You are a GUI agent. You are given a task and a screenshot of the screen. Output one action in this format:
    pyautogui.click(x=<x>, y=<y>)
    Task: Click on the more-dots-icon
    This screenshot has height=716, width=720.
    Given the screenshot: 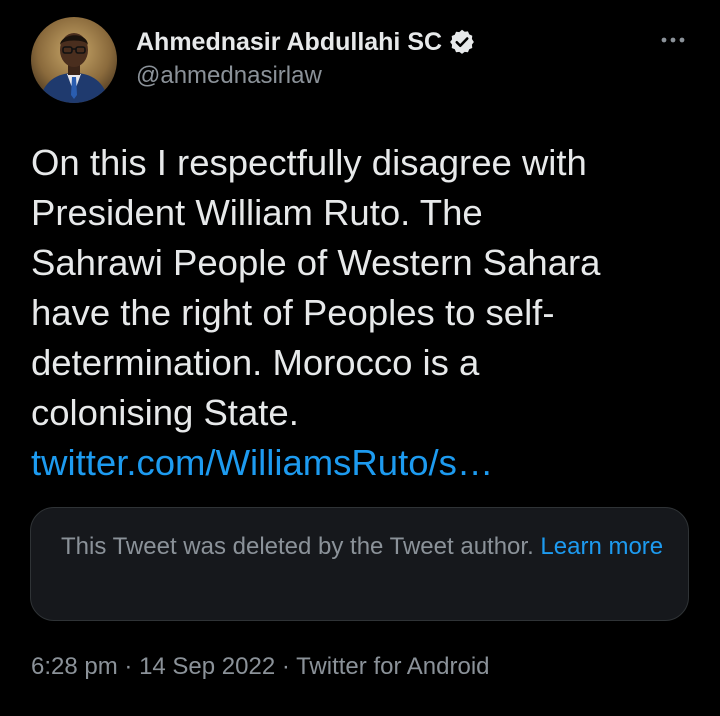 What is the action you would take?
    pyautogui.click(x=673, y=40)
    